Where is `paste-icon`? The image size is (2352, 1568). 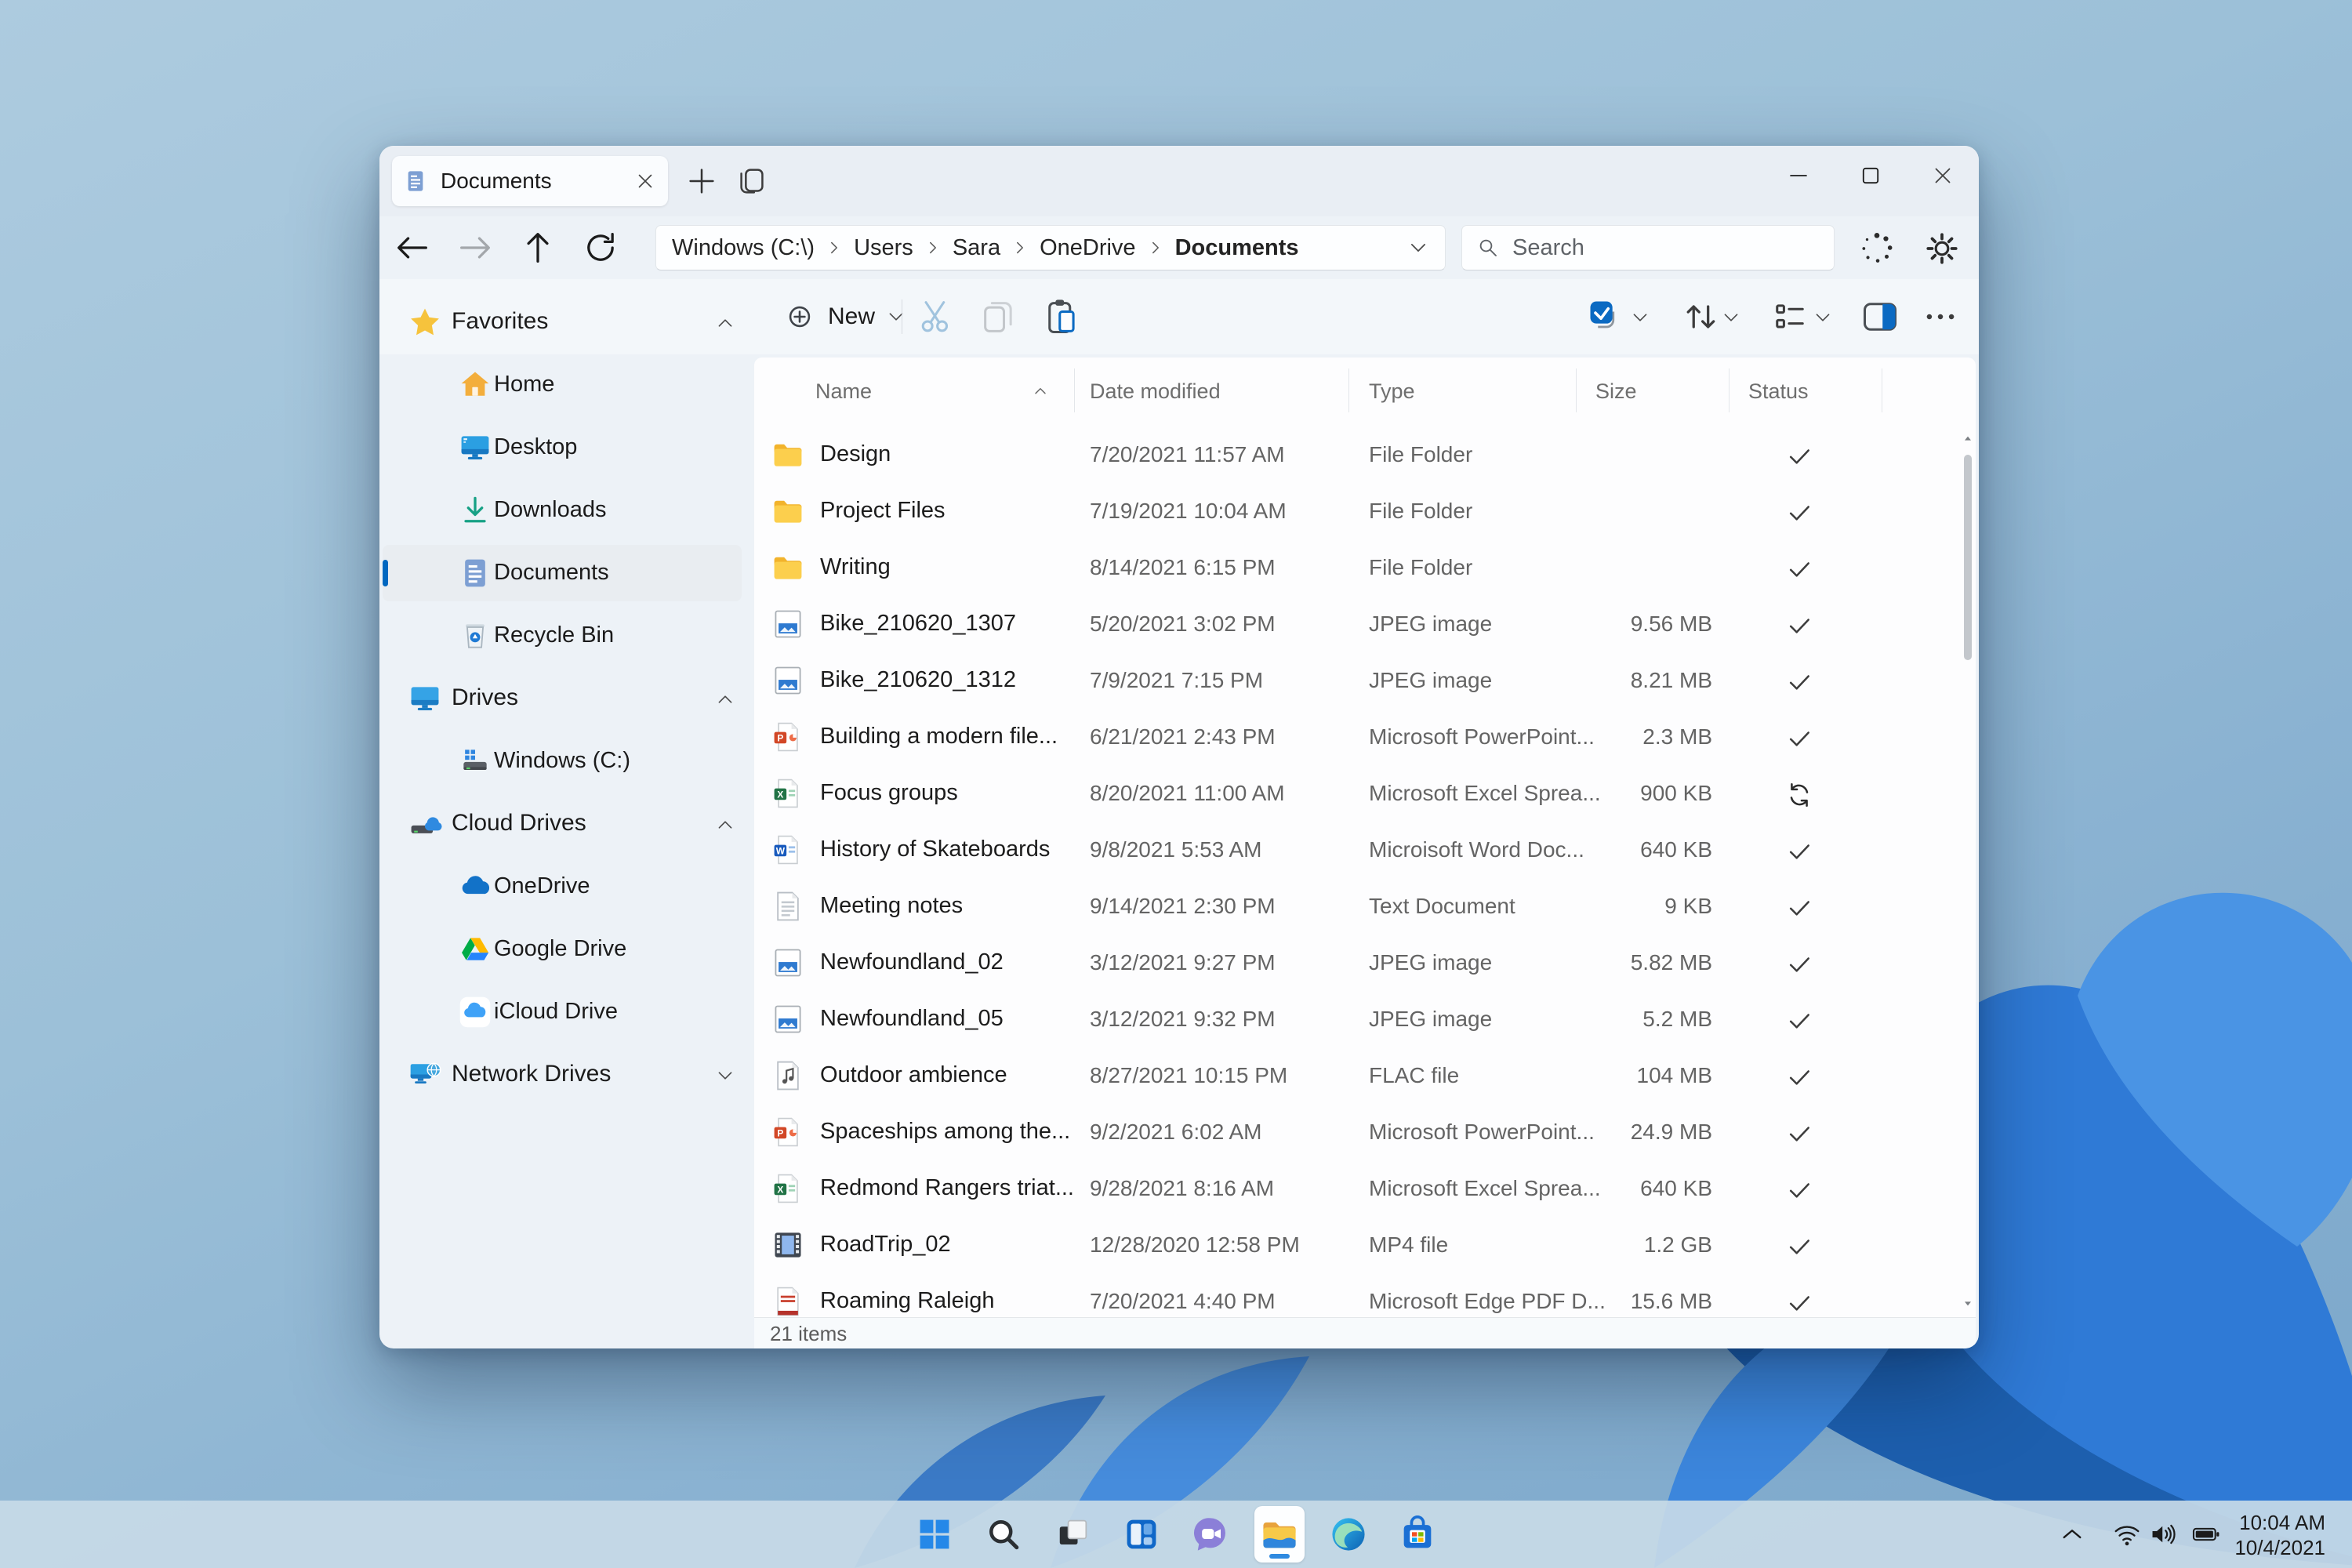 paste-icon is located at coordinates (1062, 316).